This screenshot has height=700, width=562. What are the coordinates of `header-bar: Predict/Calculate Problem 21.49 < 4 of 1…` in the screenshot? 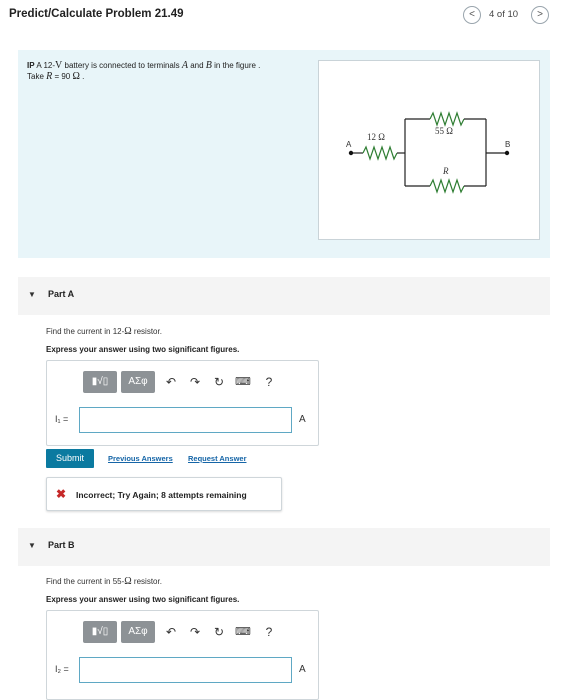 It's located at (281, 17).